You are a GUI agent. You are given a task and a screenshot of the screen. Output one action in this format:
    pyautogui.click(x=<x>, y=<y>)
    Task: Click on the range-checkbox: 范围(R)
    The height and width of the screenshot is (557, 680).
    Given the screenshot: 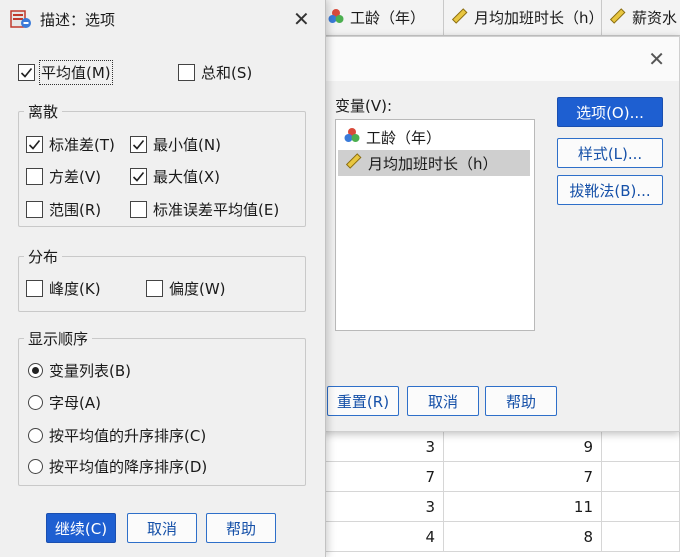 What is the action you would take?
    pyautogui.click(x=63, y=209)
    